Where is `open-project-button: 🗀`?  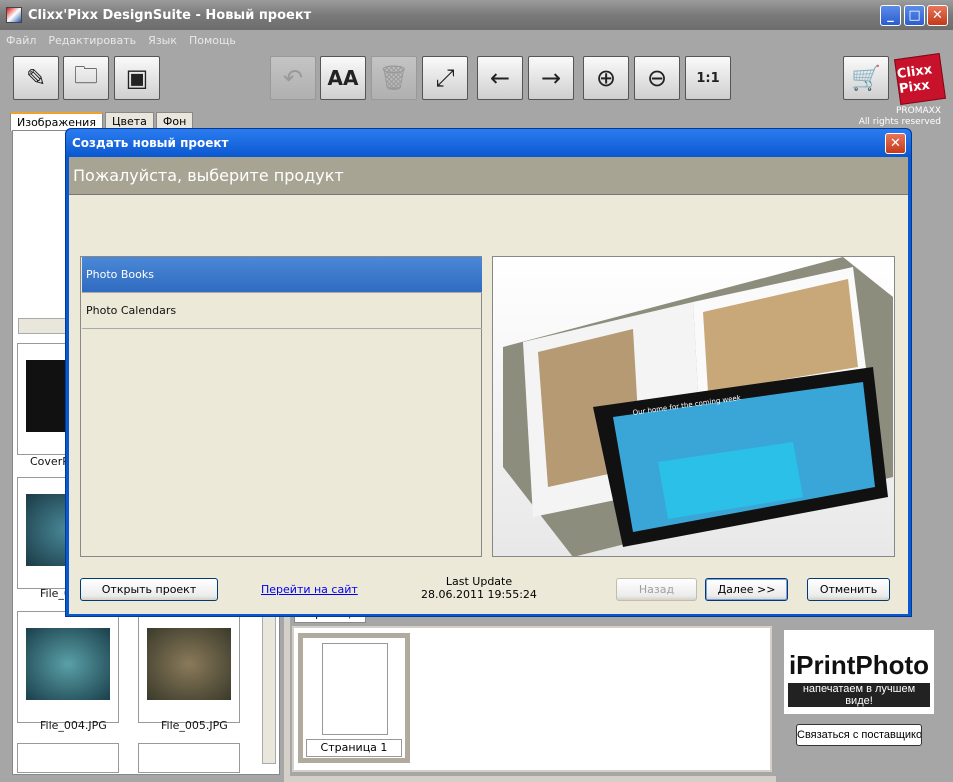
open-project-button: 🗀 is located at coordinates (86, 78).